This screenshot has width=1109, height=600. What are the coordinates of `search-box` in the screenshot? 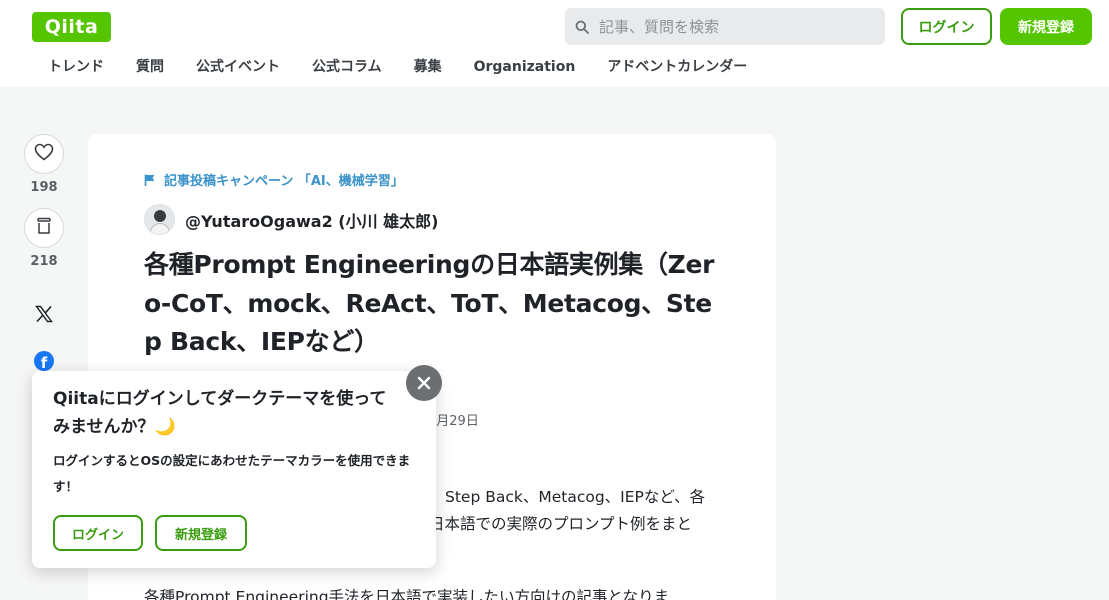 It's located at (725, 26).